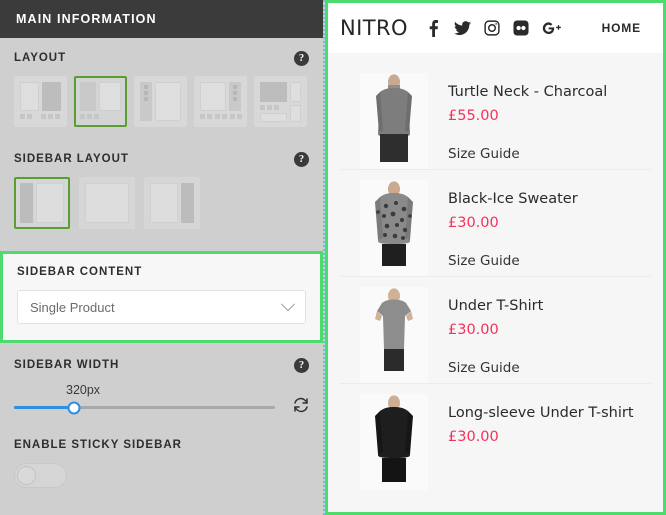 Image resolution: width=666 pixels, height=515 pixels. Describe the element at coordinates (288, 304) in the screenshot. I see `chevron-down-icon` at that location.